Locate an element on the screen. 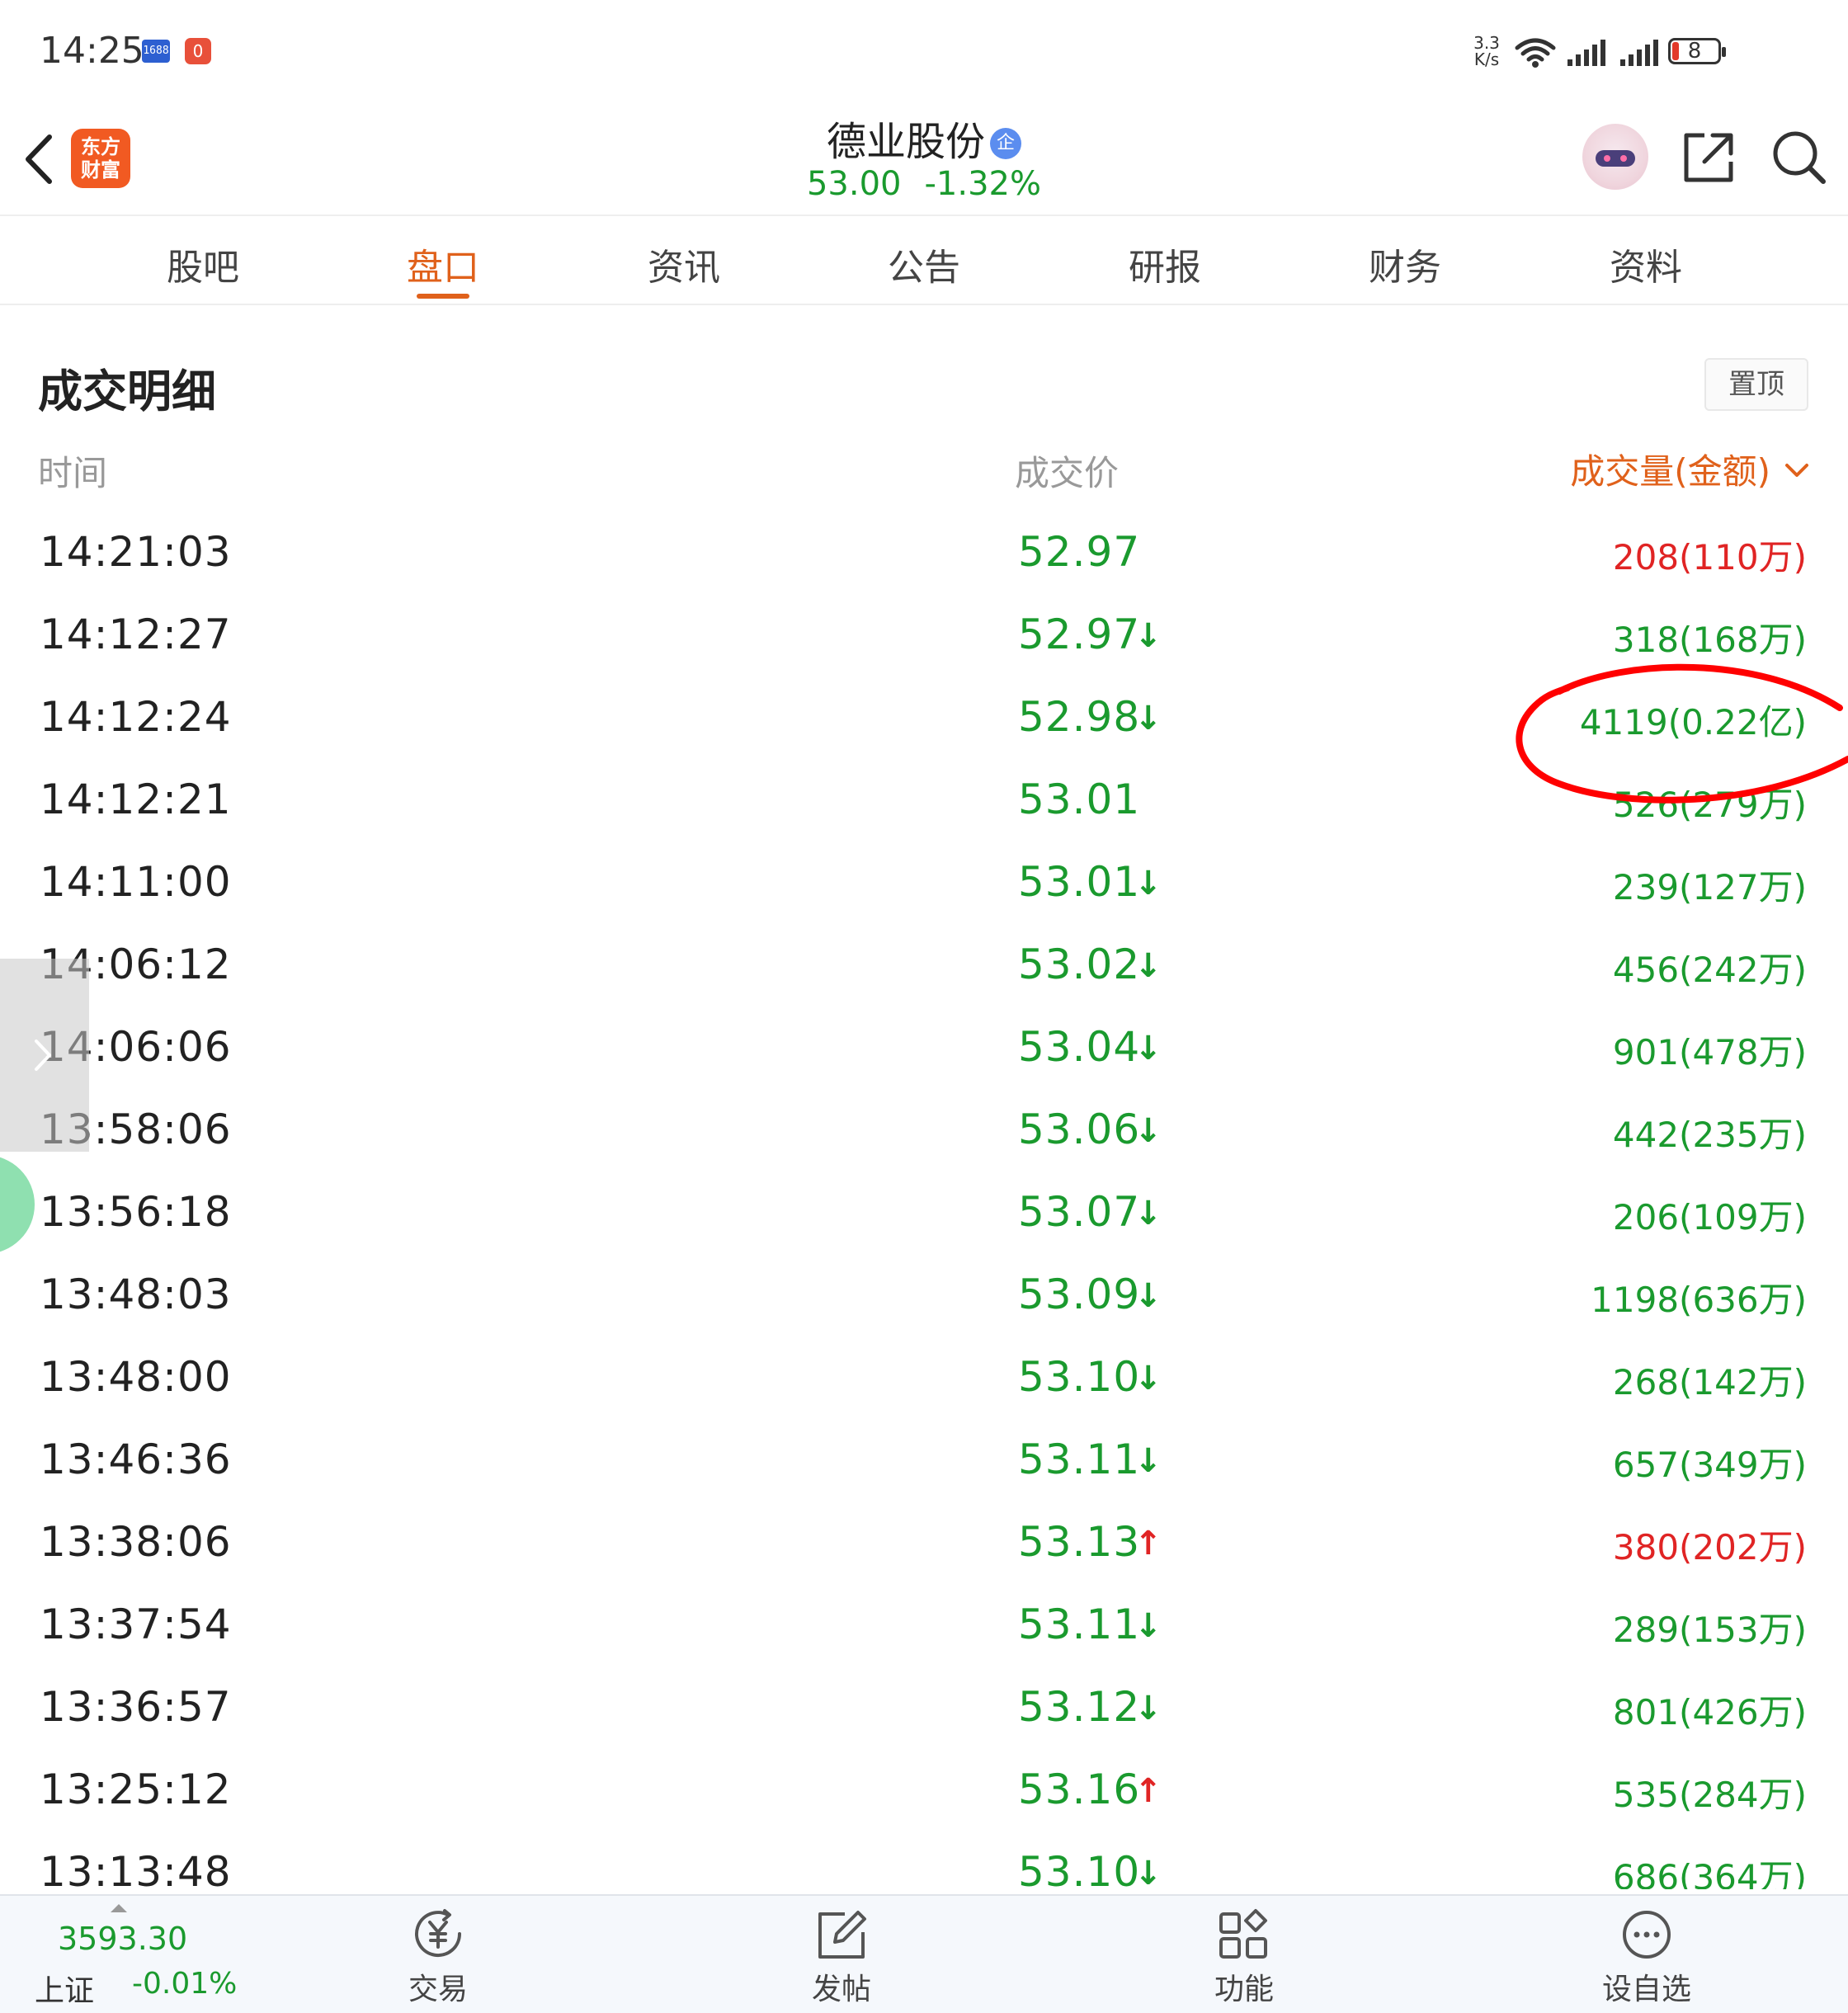  trade-row: 14:06:06 53.04 ↓ 901(478万) is located at coordinates (924, 1047).